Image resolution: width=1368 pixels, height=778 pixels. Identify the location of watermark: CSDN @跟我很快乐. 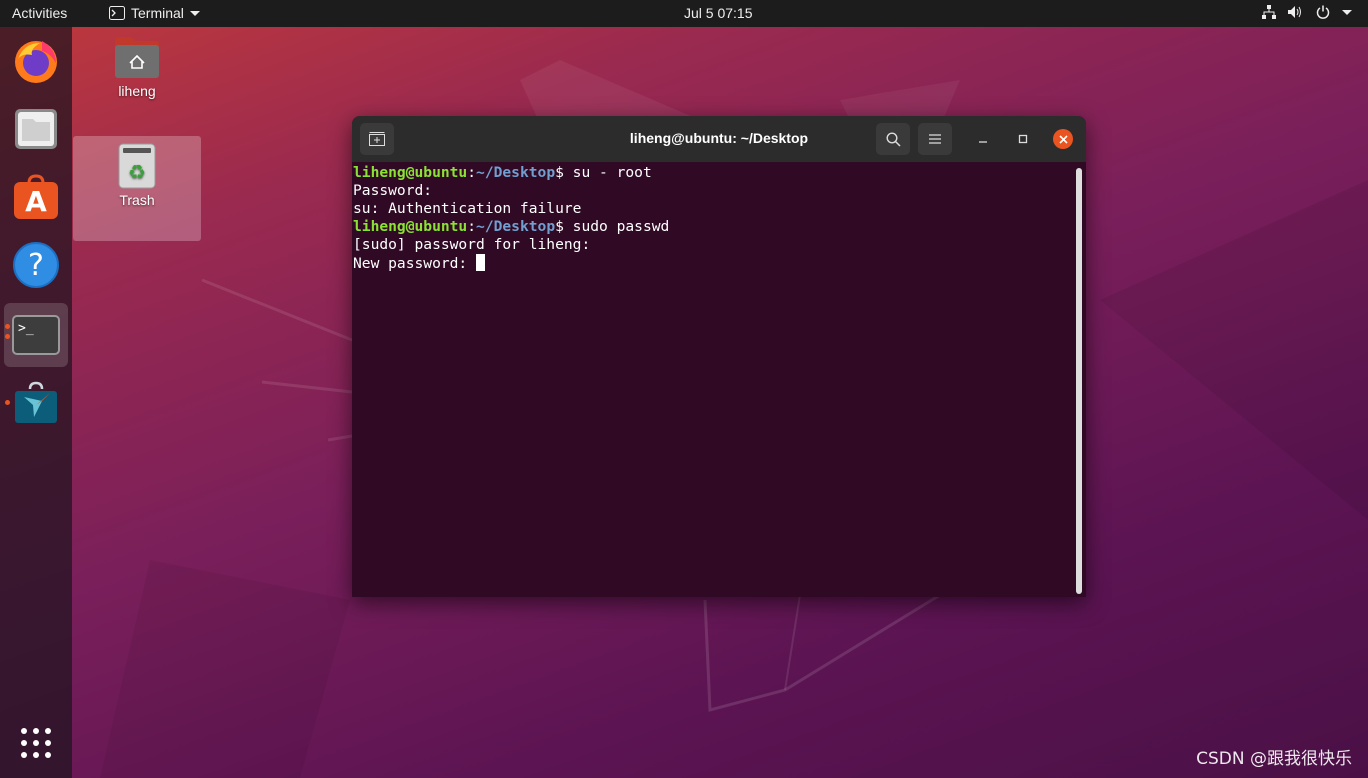
(1274, 759).